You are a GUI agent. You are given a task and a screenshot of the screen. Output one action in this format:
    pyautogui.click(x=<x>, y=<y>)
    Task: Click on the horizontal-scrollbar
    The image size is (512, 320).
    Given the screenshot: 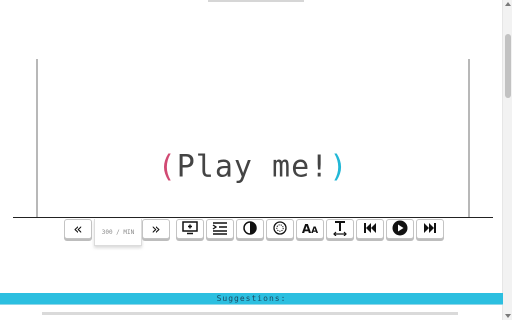 What is the action you would take?
    pyautogui.click(x=250, y=313)
    